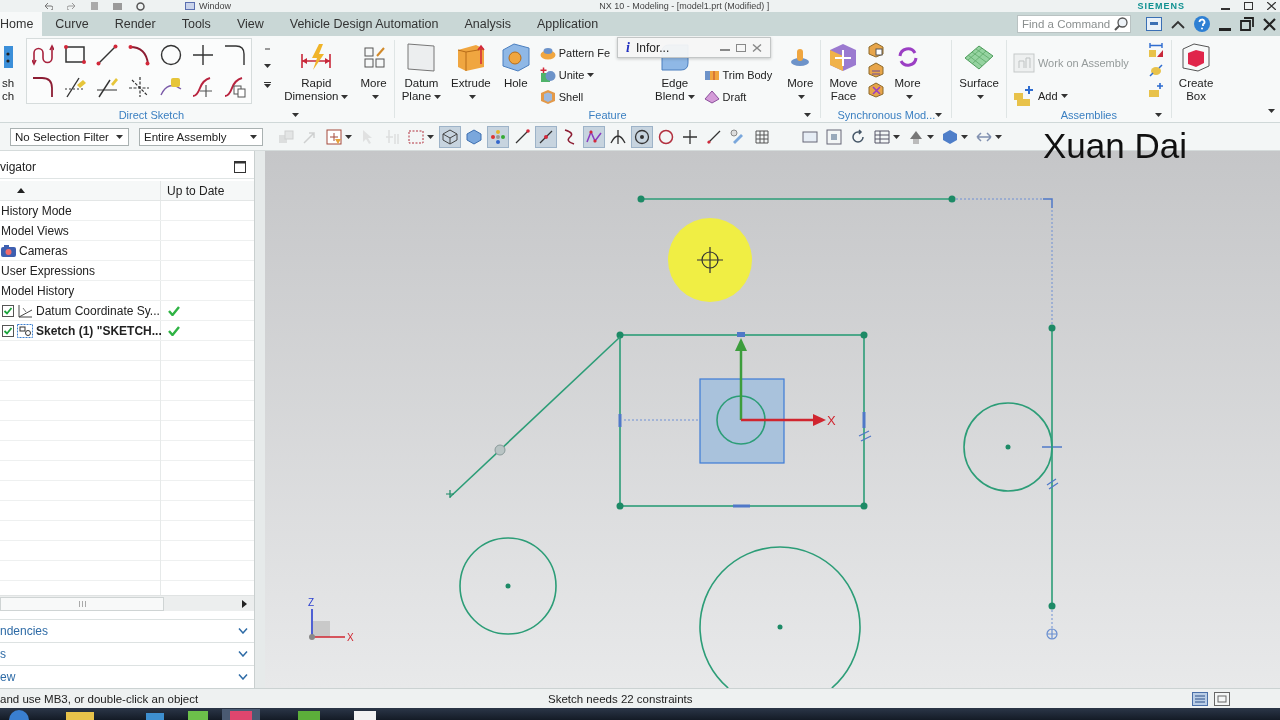 Image resolution: width=1280 pixels, height=720 pixels. What do you see at coordinates (25, 330) in the screenshot?
I see `sketch-icon` at bounding box center [25, 330].